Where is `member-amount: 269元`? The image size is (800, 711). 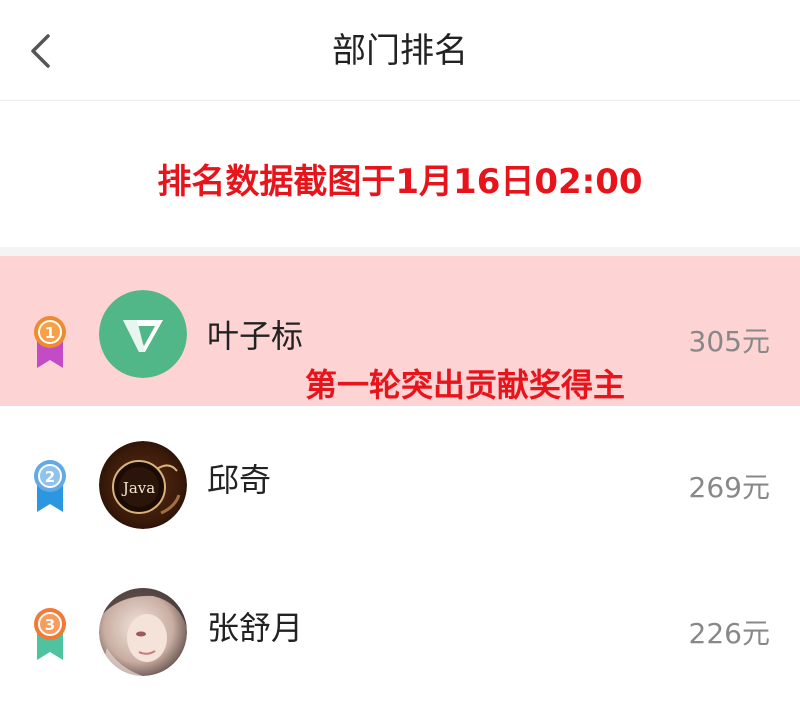 member-amount: 269元 is located at coordinates (729, 487).